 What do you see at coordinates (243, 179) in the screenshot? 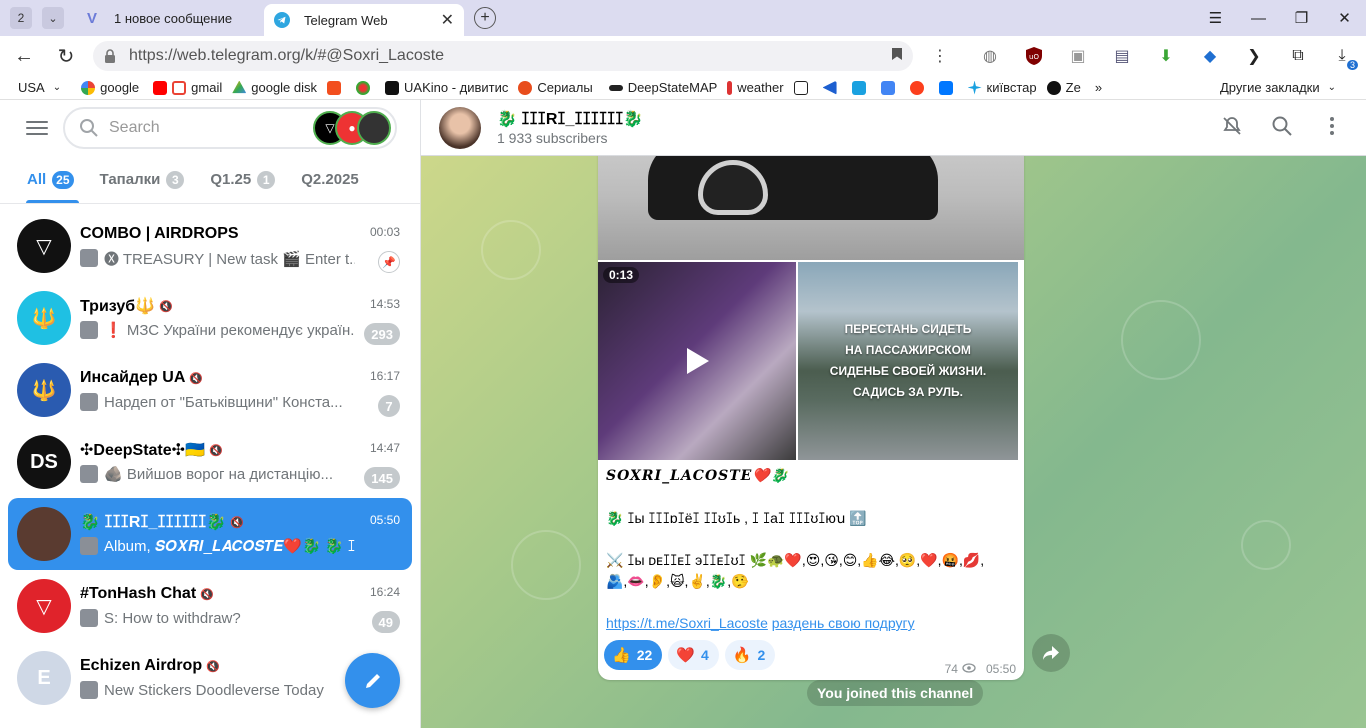
I see `tab-q1-25: Q1.25 1` at bounding box center [243, 179].